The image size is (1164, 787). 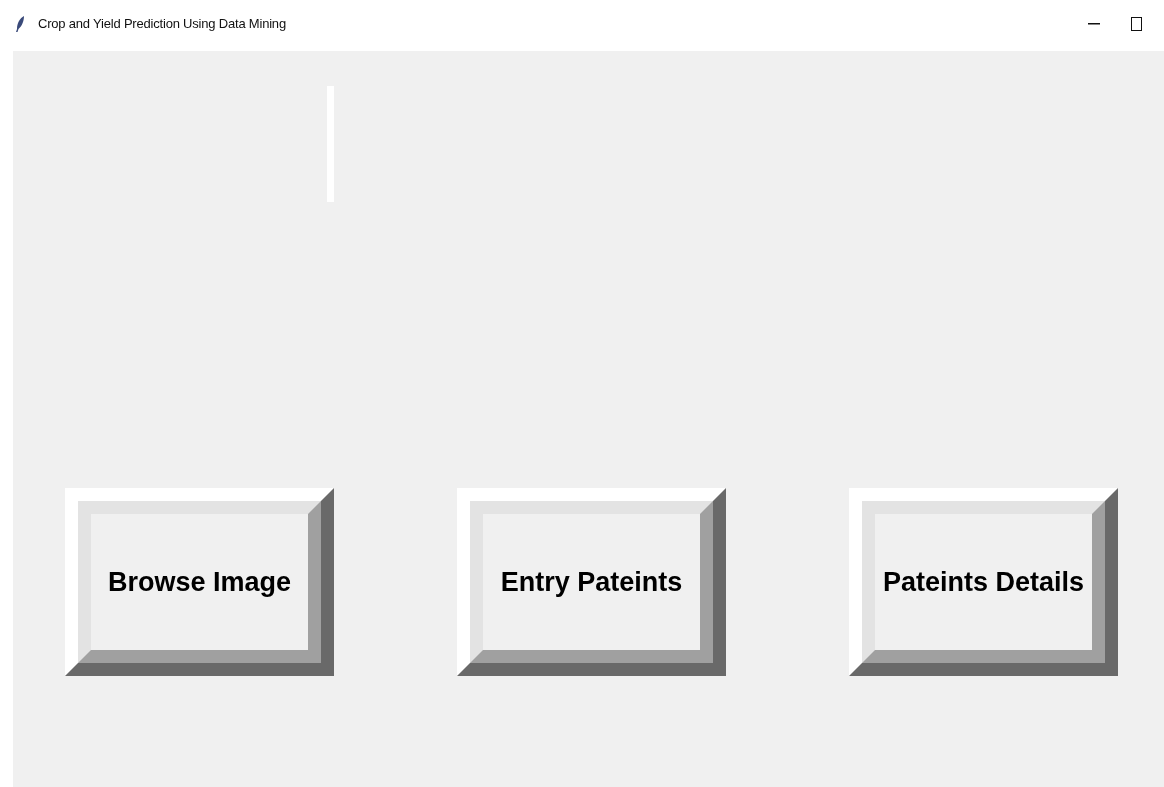 What do you see at coordinates (1136, 23) in the screenshot?
I see `maximize-icon` at bounding box center [1136, 23].